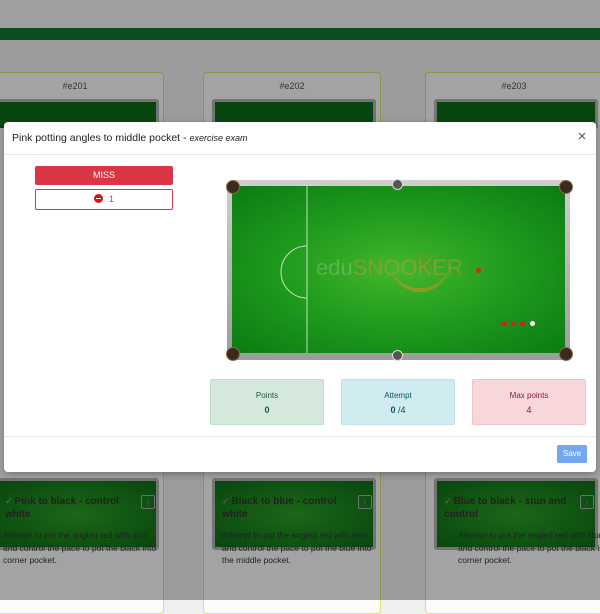 This screenshot has height=614, width=600. I want to click on max-points-label: Max points, so click(529, 395).